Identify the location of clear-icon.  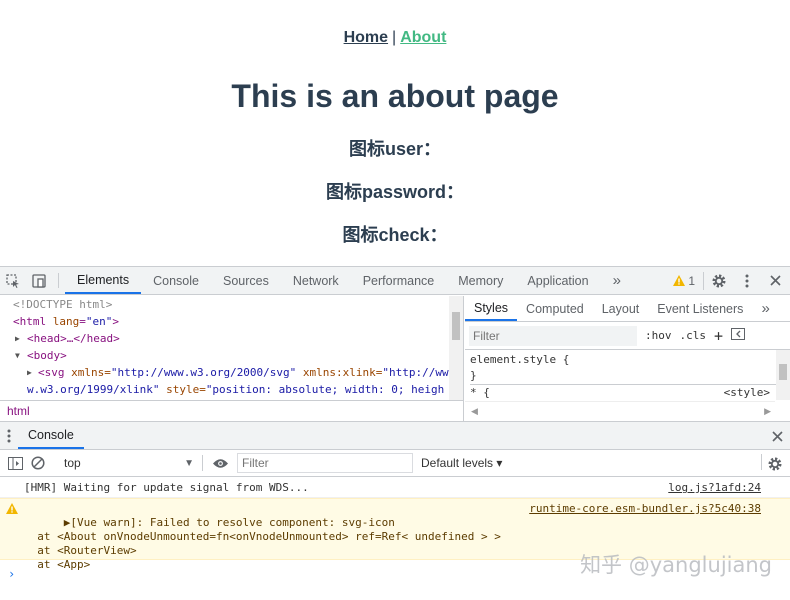
(38, 463).